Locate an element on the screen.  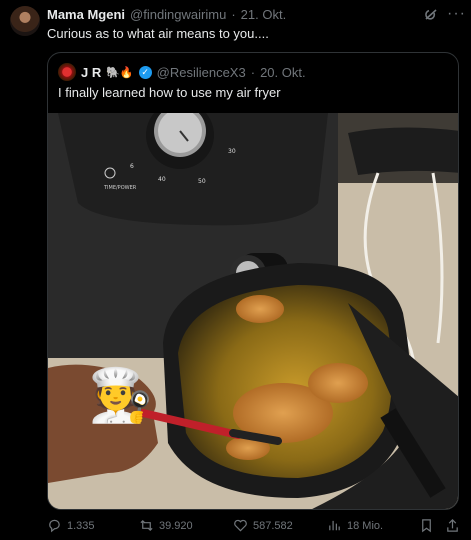
repost-button: 39.920 is located at coordinates (166, 525).